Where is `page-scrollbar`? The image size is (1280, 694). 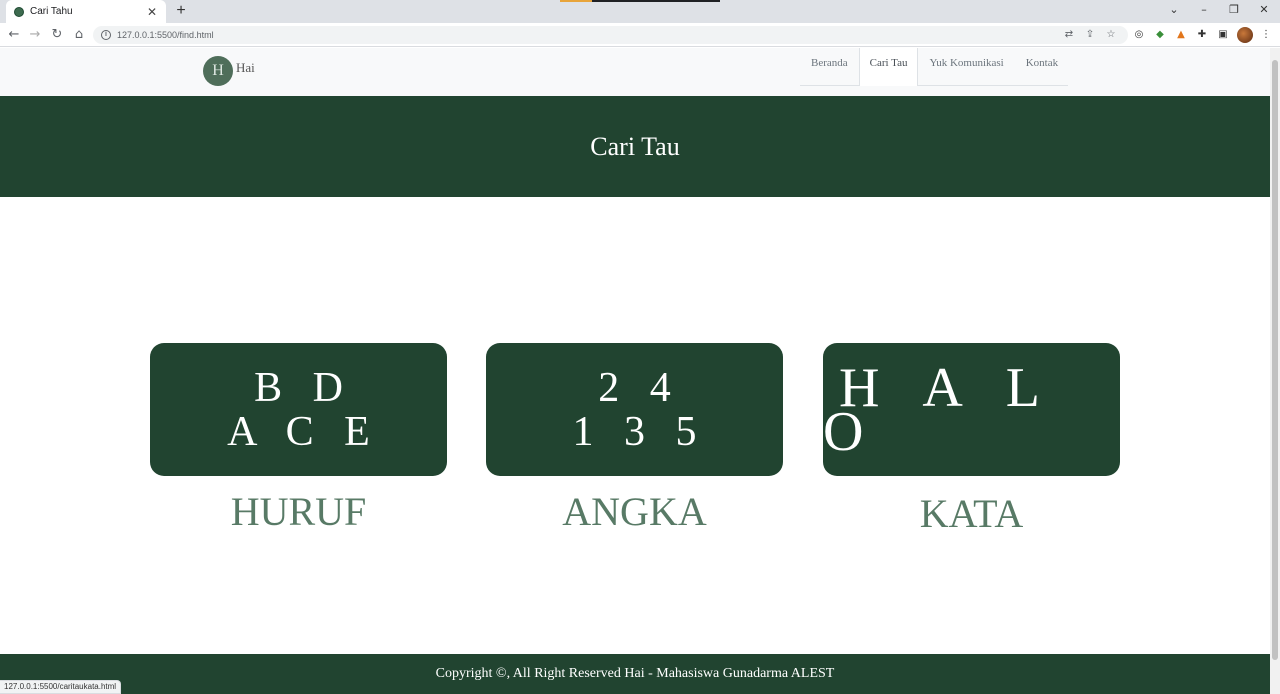 page-scrollbar is located at coordinates (1275, 371).